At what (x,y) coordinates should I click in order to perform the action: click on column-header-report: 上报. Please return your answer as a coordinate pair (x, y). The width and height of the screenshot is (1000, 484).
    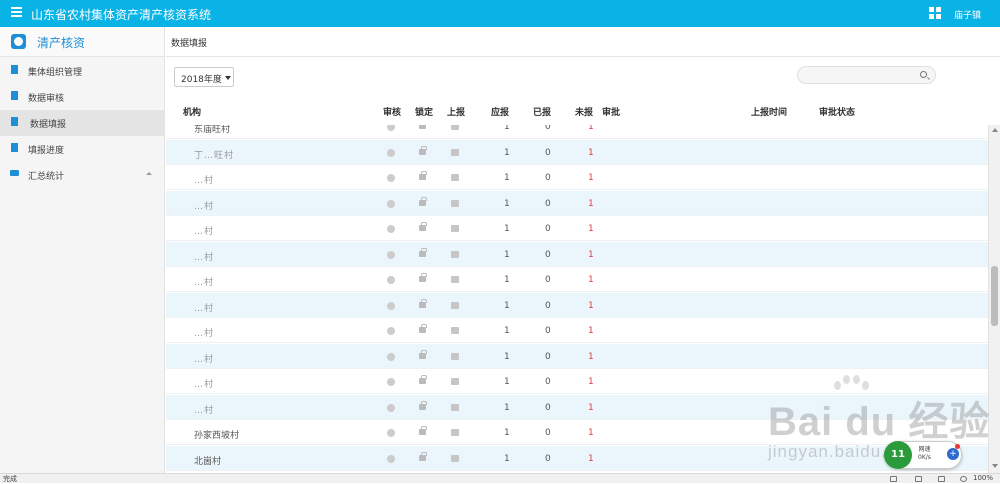
    Looking at the image, I should click on (456, 111).